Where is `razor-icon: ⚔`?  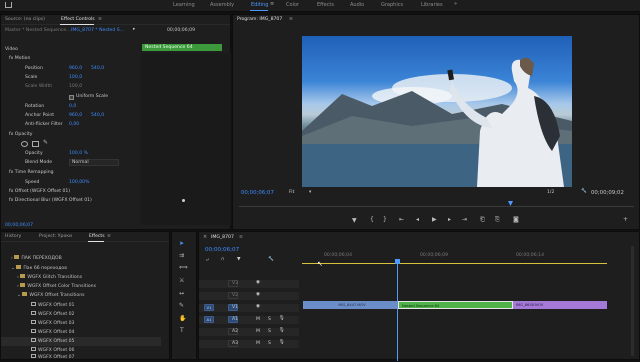 razor-icon: ⚔ is located at coordinates (181, 280).